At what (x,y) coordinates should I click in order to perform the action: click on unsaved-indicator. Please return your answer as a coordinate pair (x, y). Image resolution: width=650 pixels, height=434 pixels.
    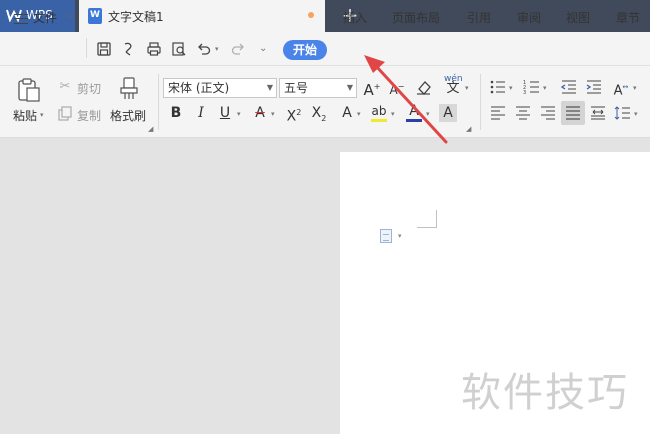
    Looking at the image, I should click on (311, 15).